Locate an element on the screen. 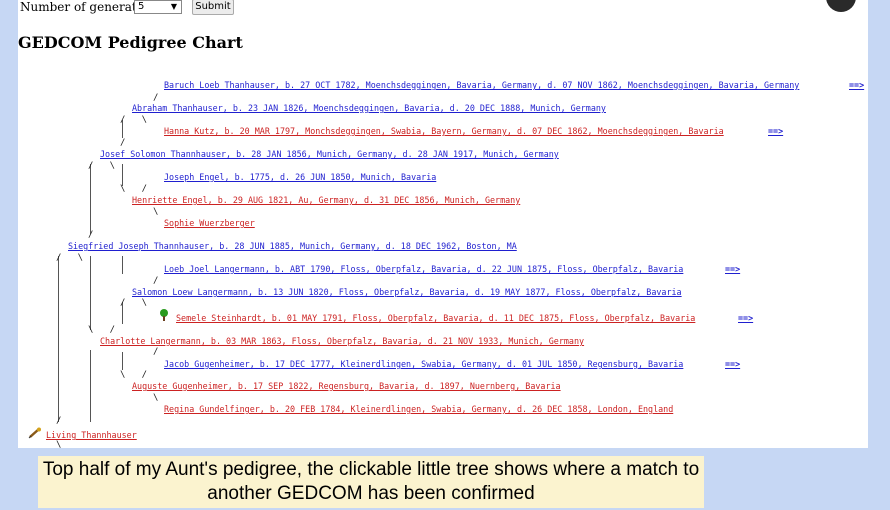 This screenshot has height=510, width=890. person-living-thannhauser: Living Thannhauser is located at coordinates (91, 435).